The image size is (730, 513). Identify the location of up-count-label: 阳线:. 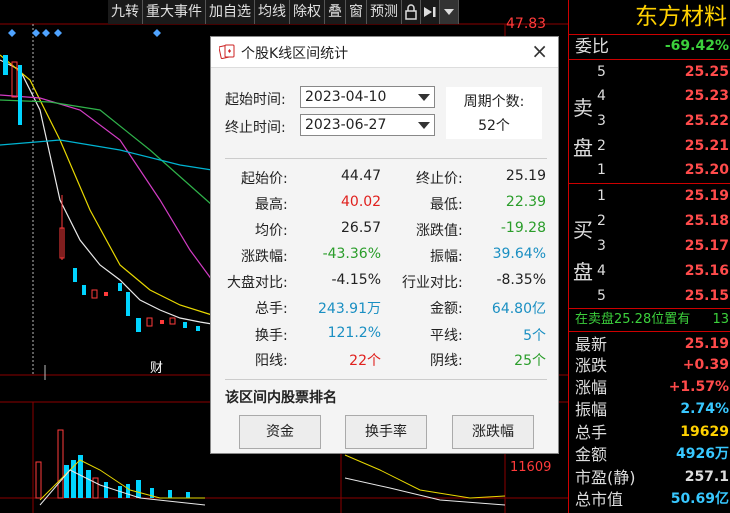
(271, 361).